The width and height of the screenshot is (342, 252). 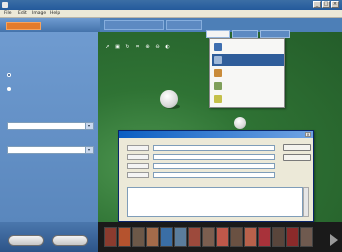 I want to click on cc-field, so click(x=214, y=157).